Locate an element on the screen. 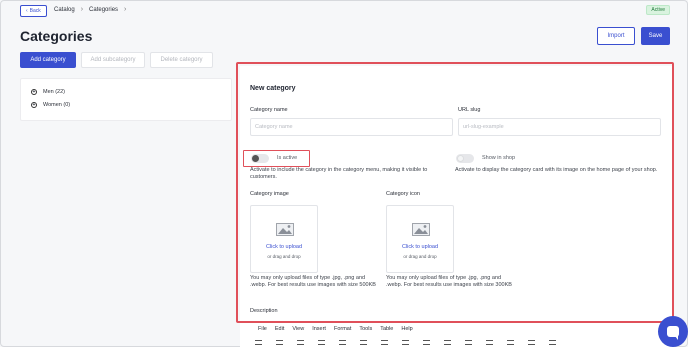  show-in-shop-toggle is located at coordinates (465, 158).